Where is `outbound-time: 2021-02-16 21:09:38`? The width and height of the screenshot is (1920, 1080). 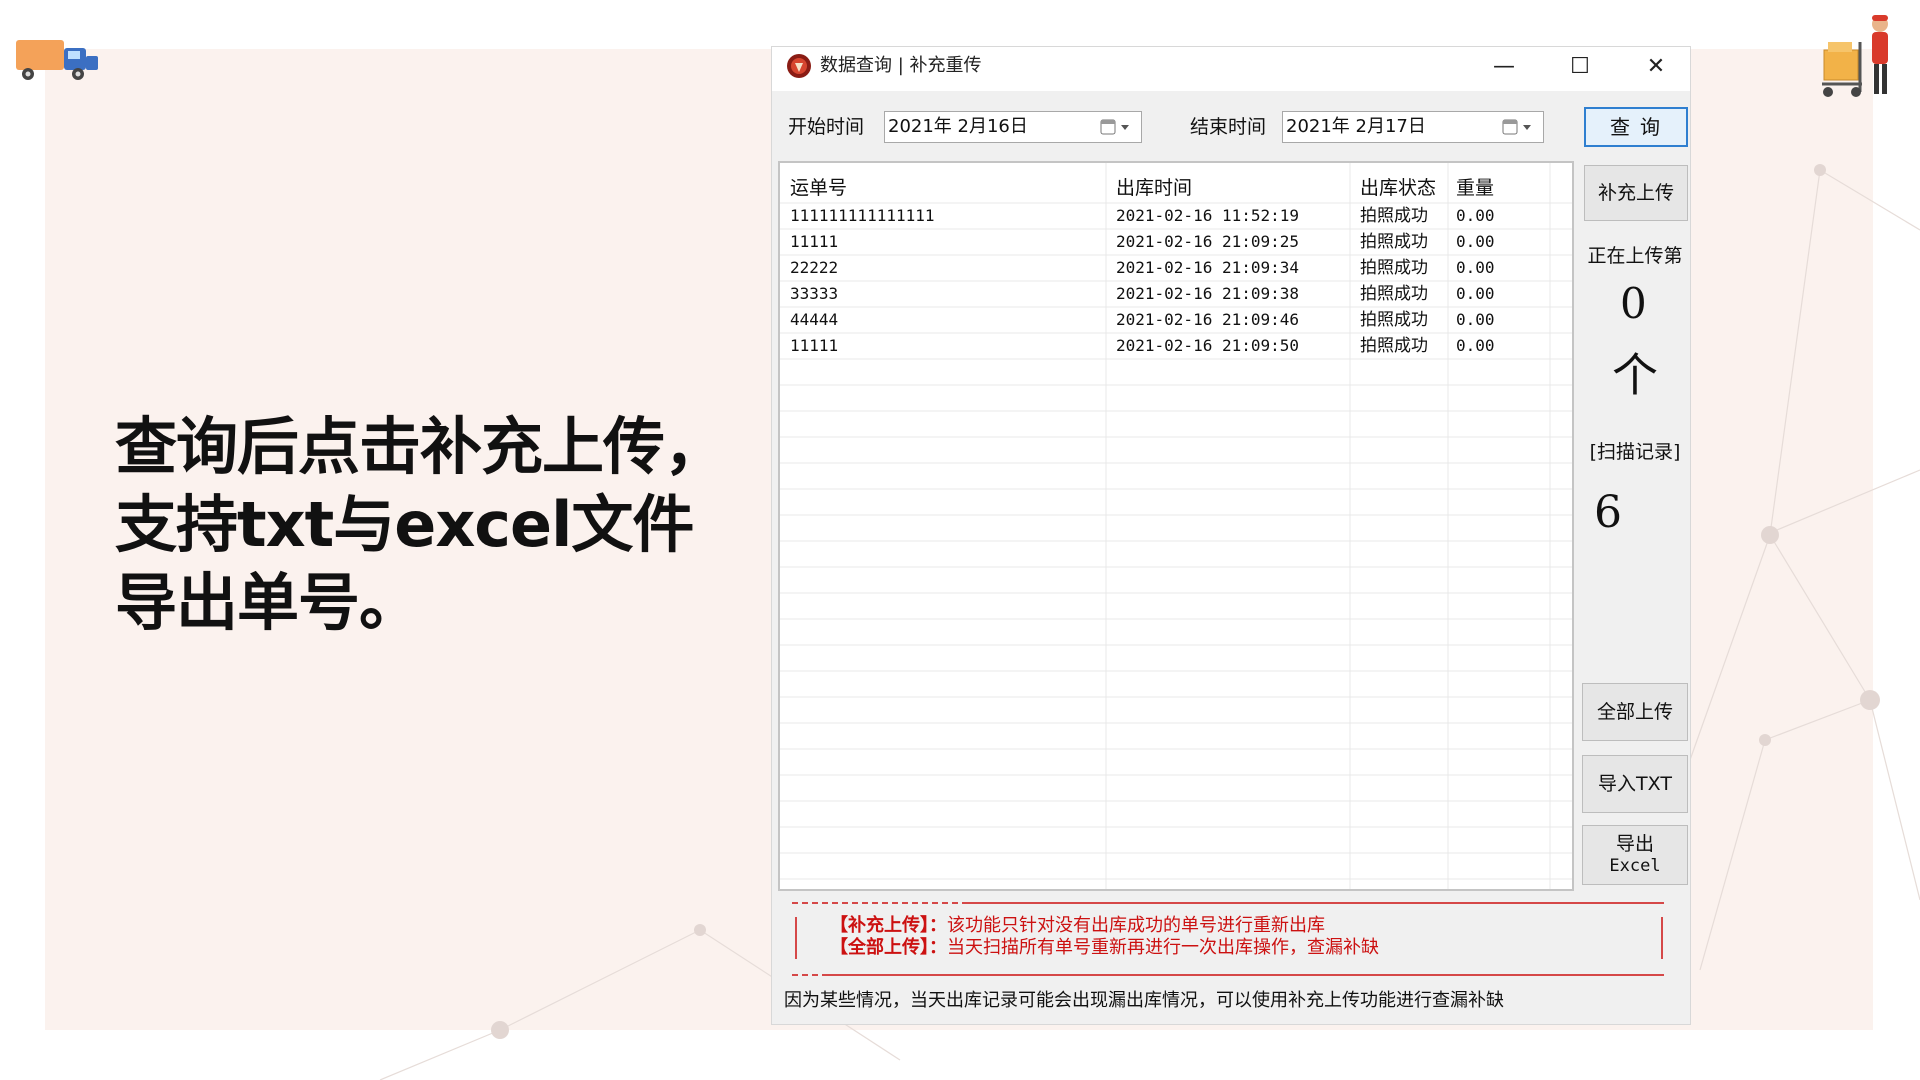 outbound-time: 2021-02-16 21:09:38 is located at coordinates (1208, 293).